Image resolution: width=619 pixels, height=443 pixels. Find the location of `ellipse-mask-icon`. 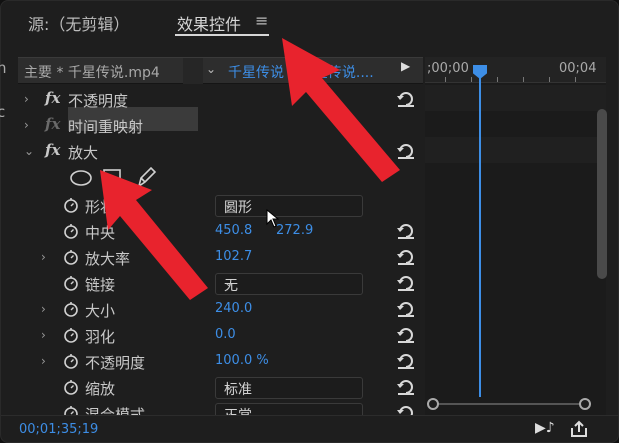

ellipse-mask-icon is located at coordinates (81, 178).